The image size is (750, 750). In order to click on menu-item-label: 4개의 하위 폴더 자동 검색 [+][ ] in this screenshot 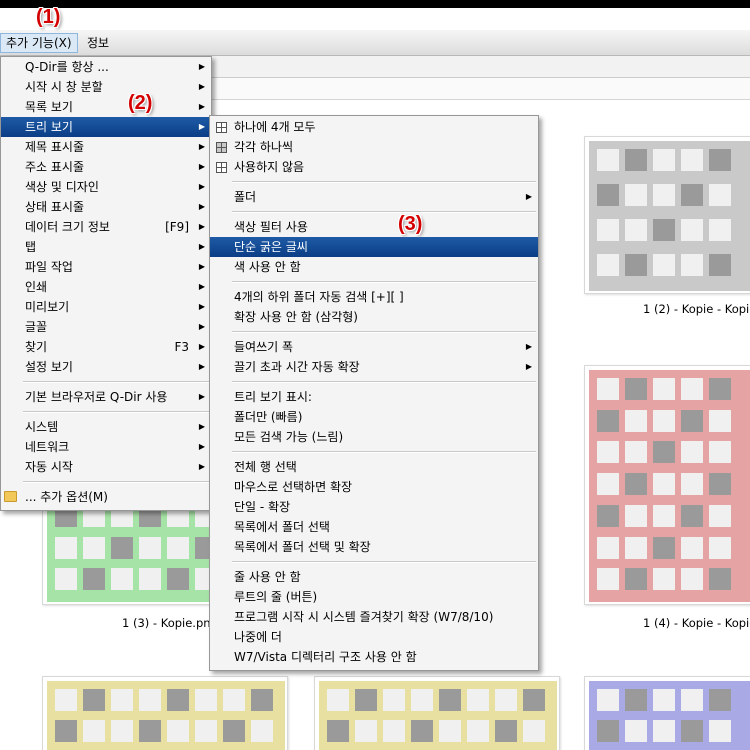, I will do `click(319, 297)`.